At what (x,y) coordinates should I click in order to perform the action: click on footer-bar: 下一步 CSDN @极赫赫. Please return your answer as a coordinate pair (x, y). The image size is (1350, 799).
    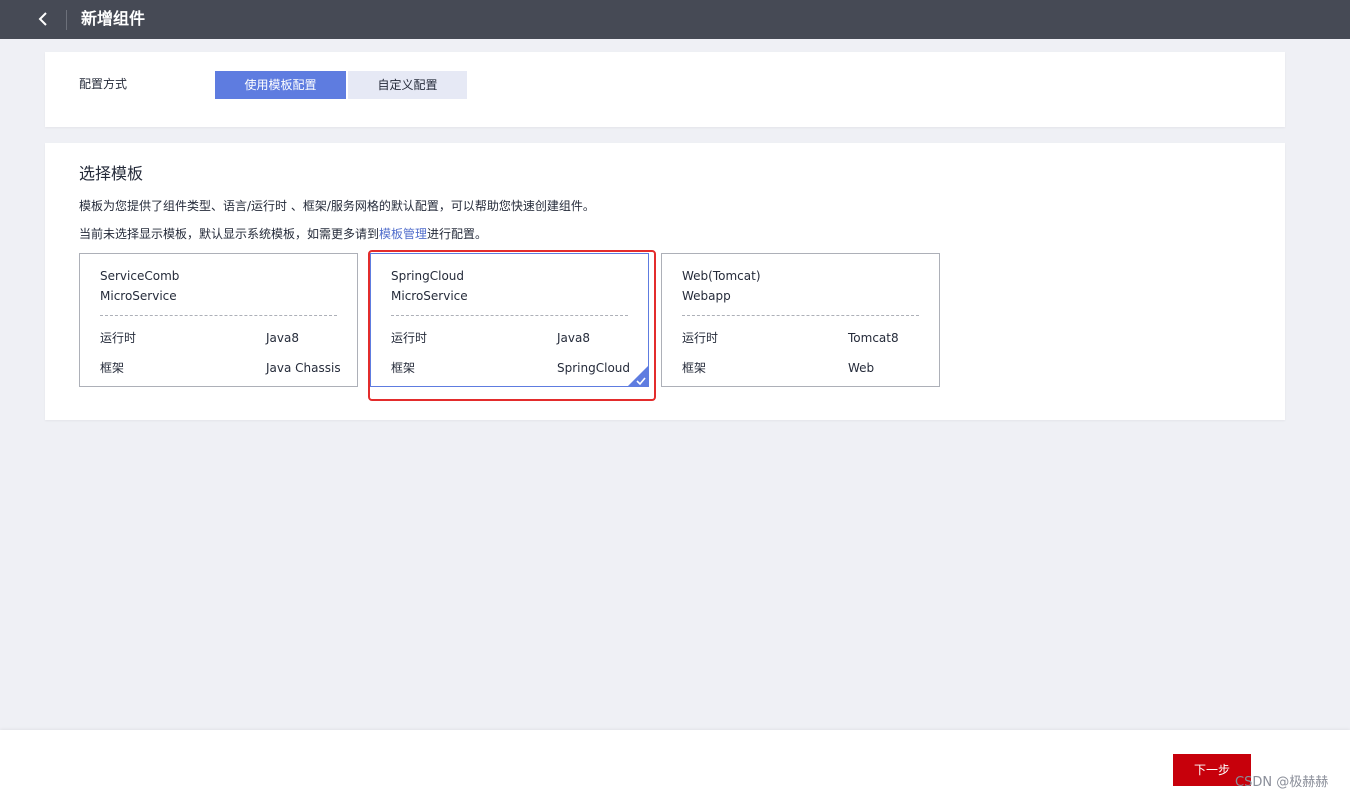
    Looking at the image, I should click on (675, 764).